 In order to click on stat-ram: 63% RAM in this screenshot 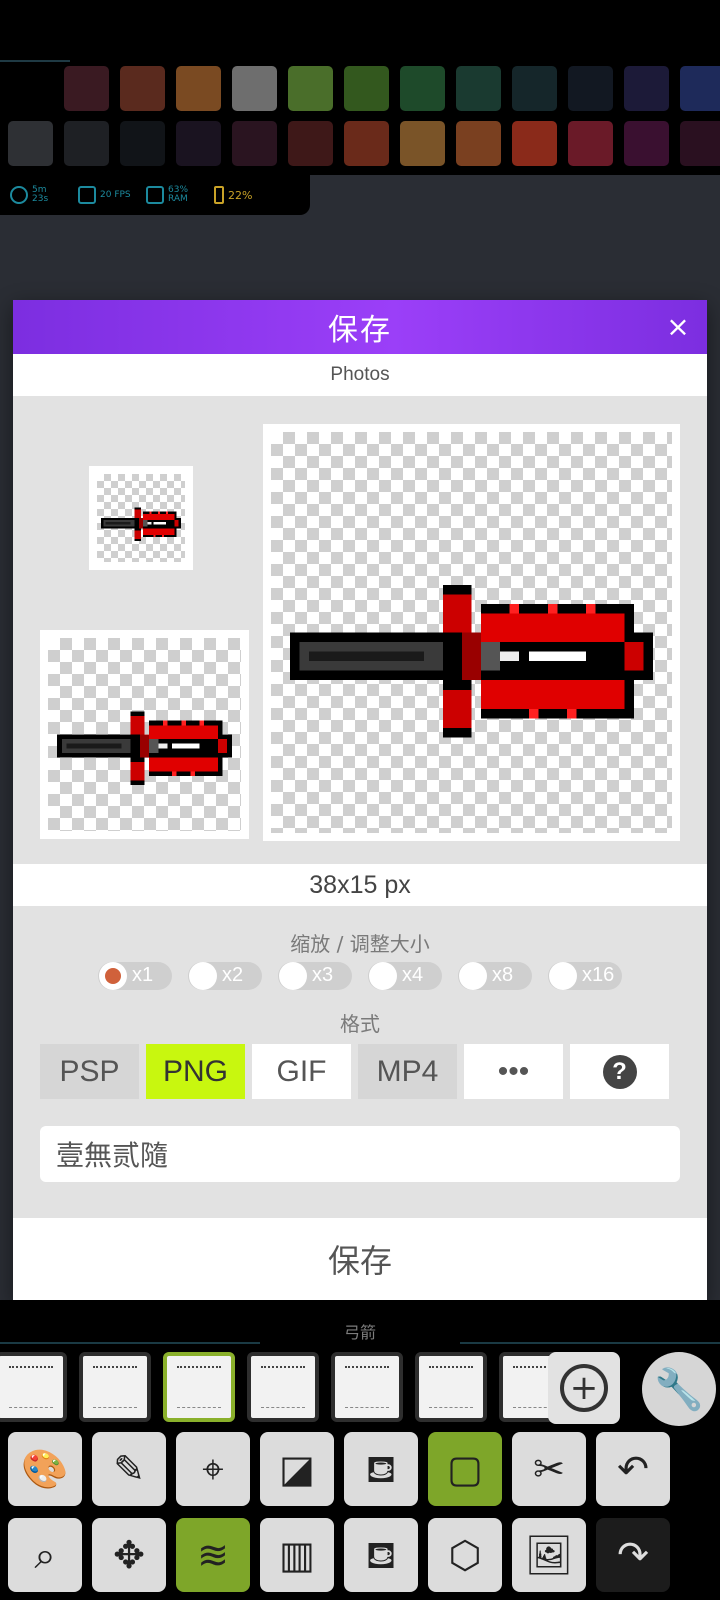, I will do `click(173, 195)`.